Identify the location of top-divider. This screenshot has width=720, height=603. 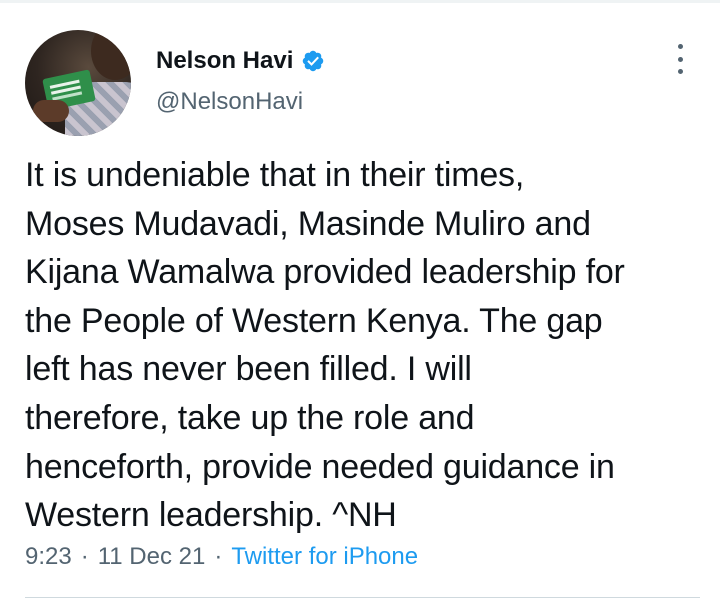
(360, 1).